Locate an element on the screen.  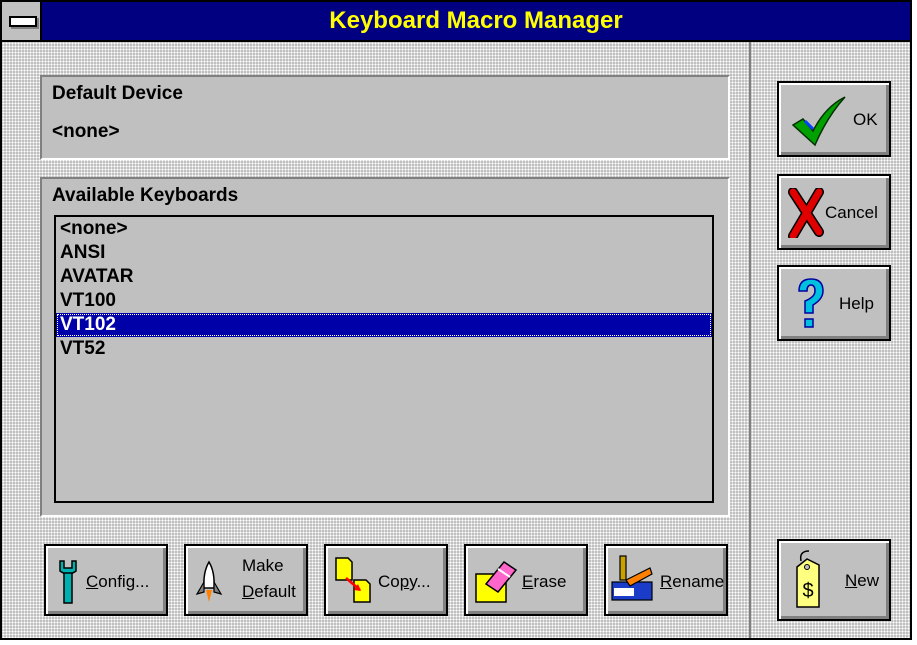
copy-label-accel: p is located at coordinates (404, 581).